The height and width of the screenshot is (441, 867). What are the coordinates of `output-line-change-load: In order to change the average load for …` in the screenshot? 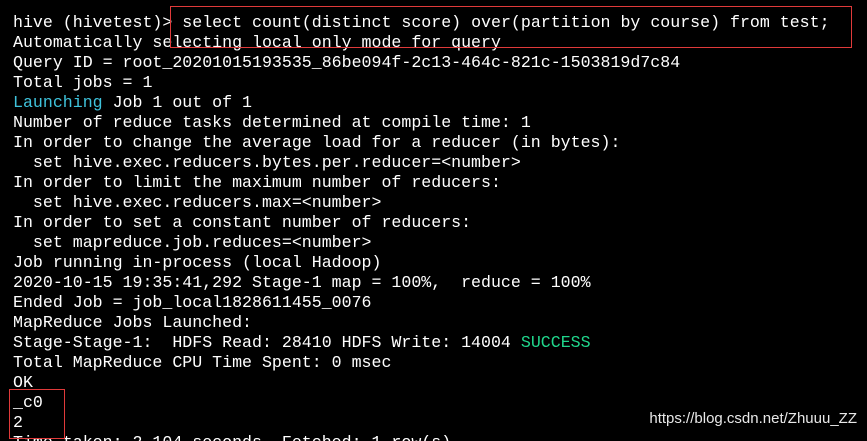 It's located at (317, 142).